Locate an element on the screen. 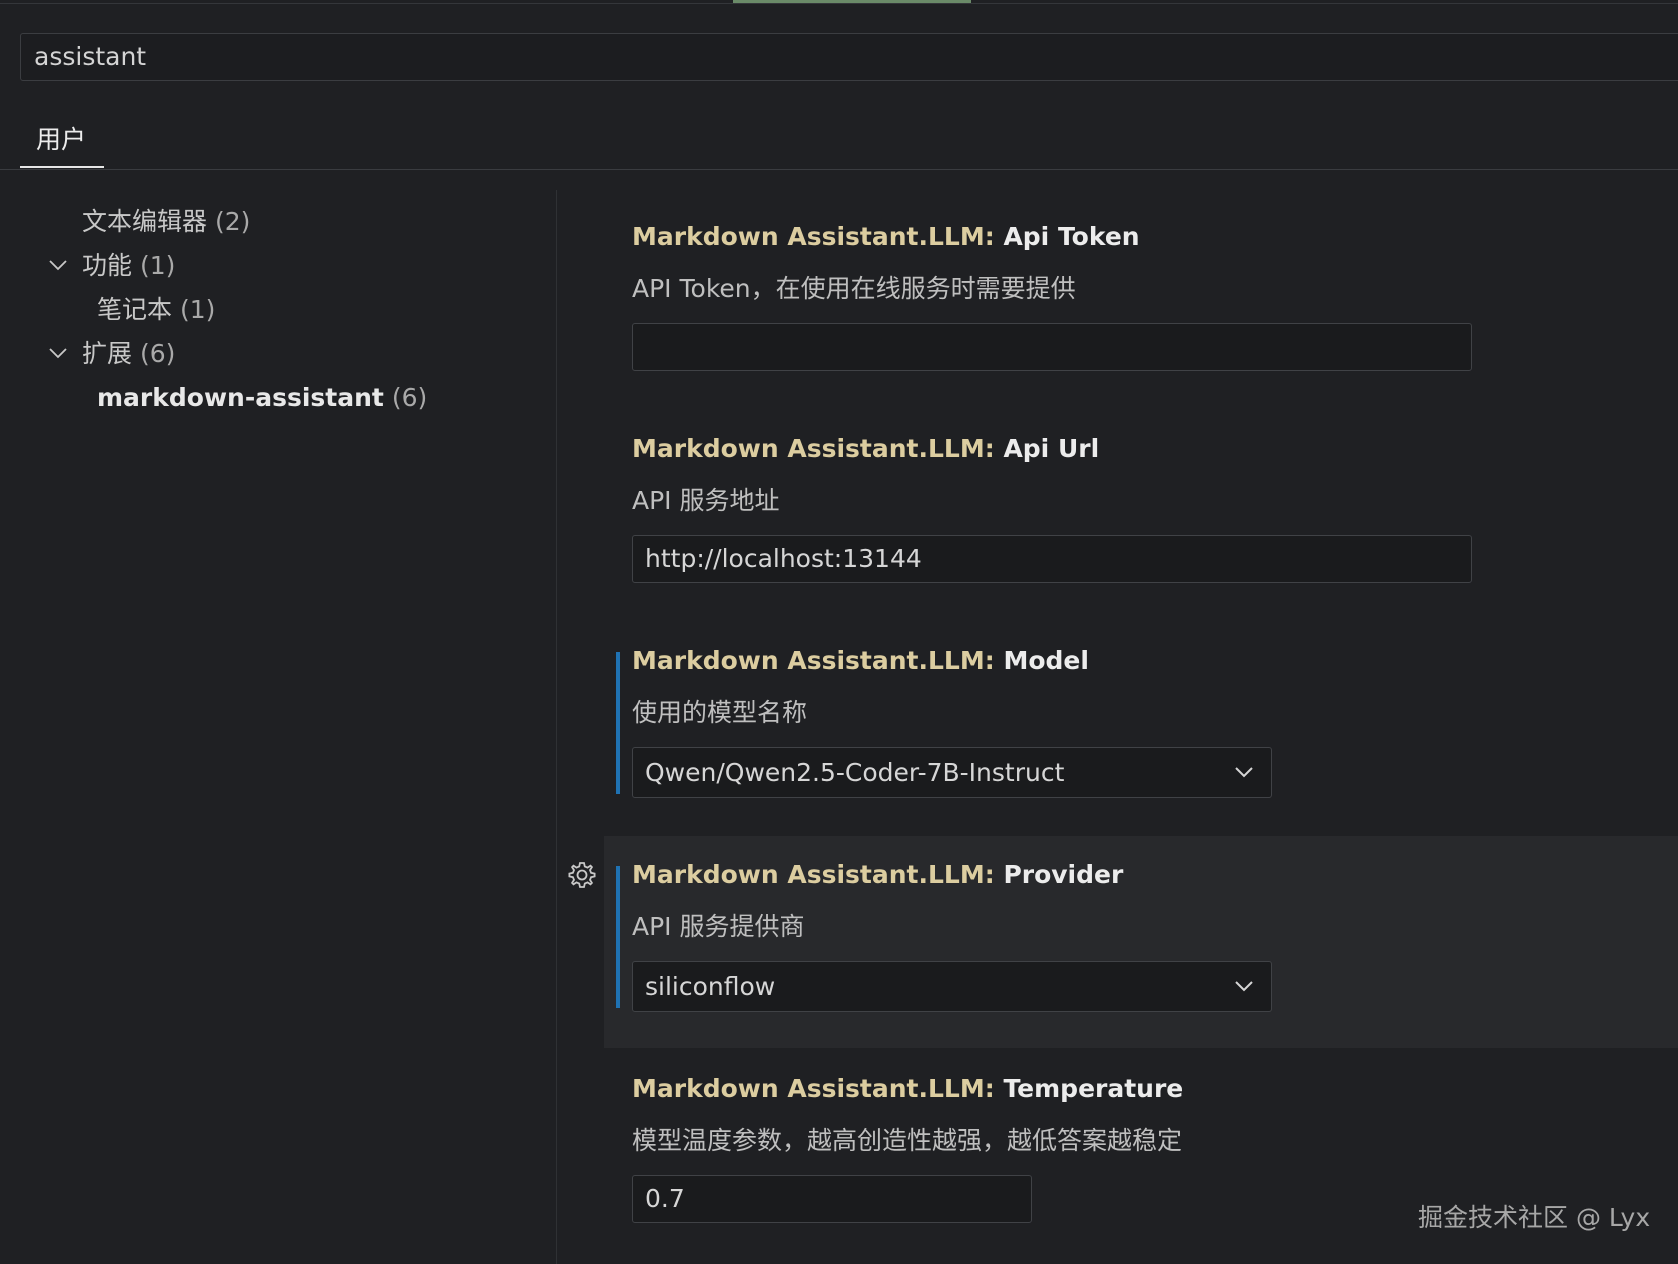  setting-title: Markdown Assistant.LLM: Provider is located at coordinates (877, 874).